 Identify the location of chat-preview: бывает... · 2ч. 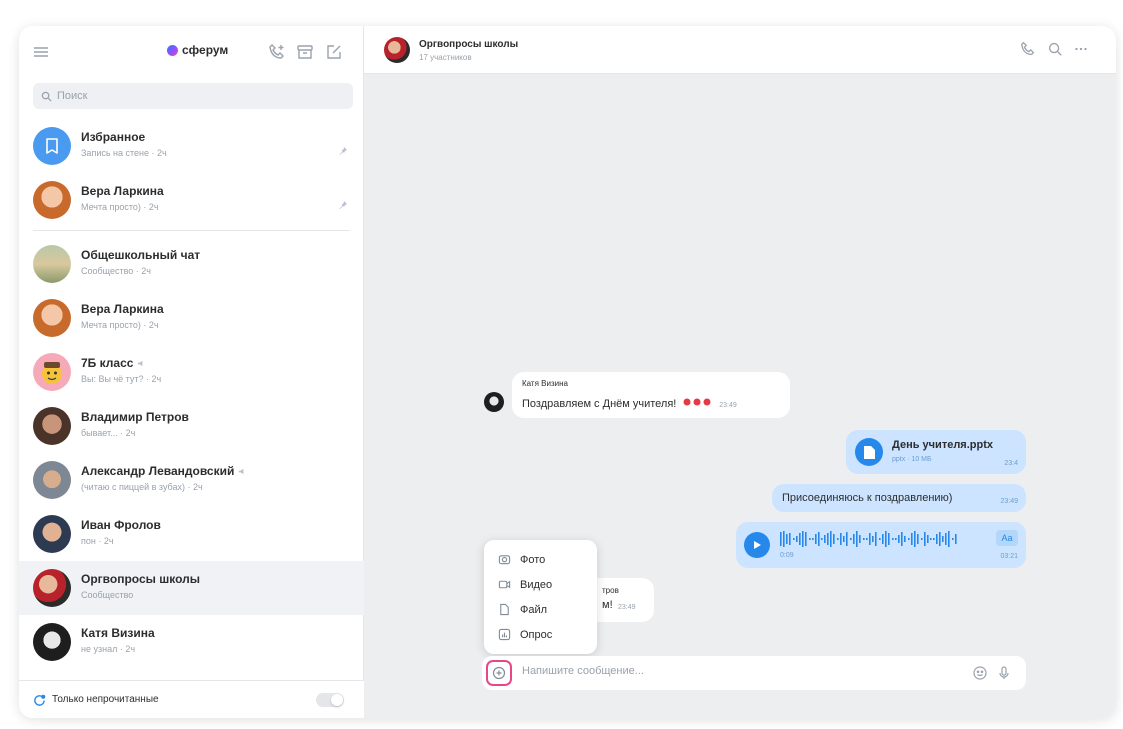
(108, 433).